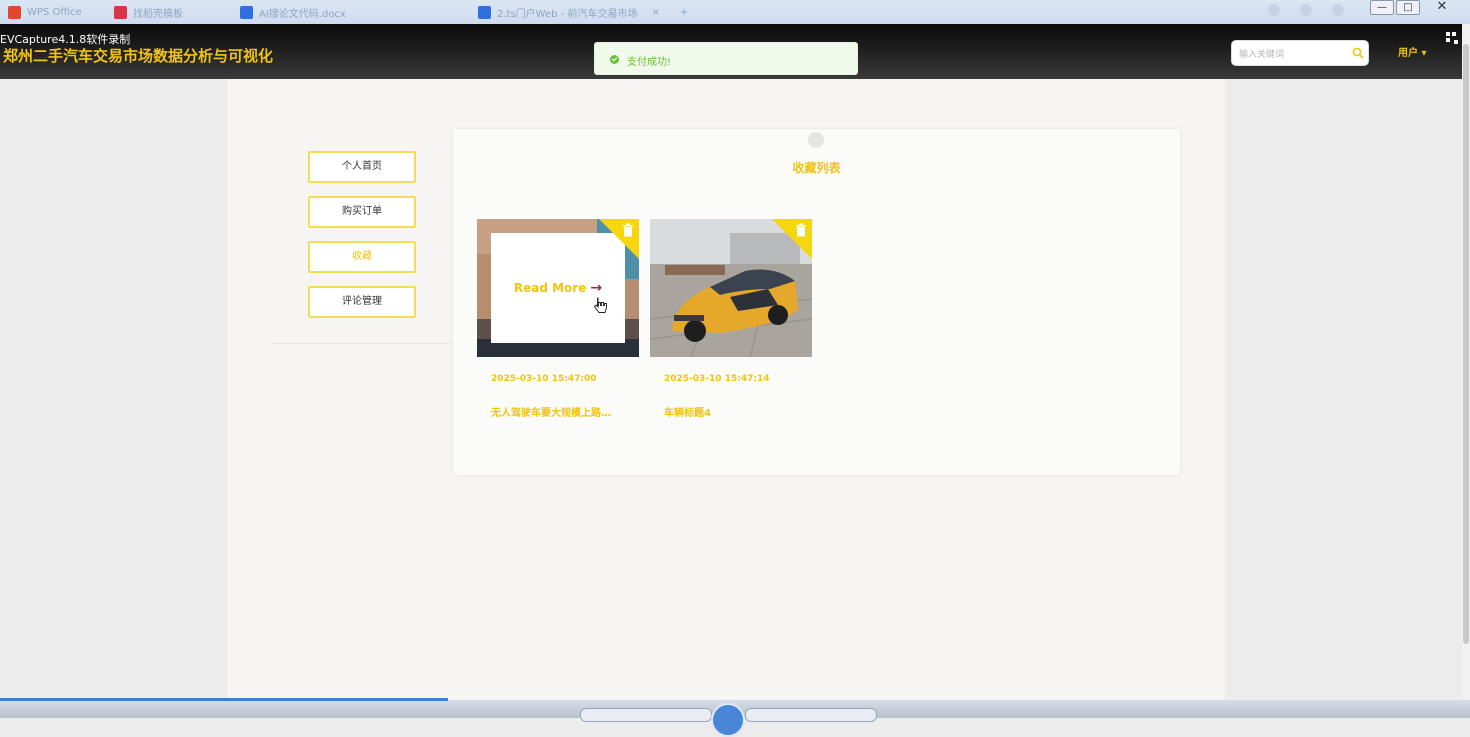 The width and height of the screenshot is (1470, 737). What do you see at coordinates (1338, 10) in the screenshot?
I see `avatar` at bounding box center [1338, 10].